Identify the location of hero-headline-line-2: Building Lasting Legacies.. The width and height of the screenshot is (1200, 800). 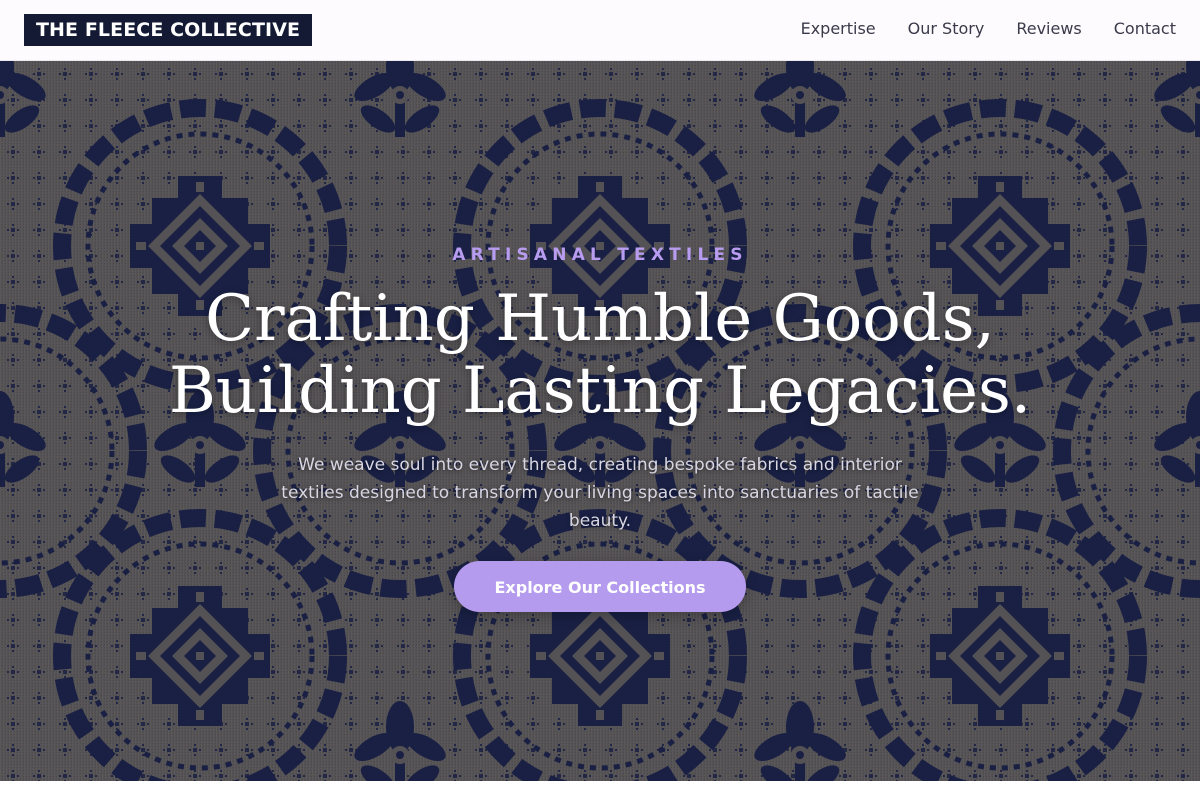
(600, 391).